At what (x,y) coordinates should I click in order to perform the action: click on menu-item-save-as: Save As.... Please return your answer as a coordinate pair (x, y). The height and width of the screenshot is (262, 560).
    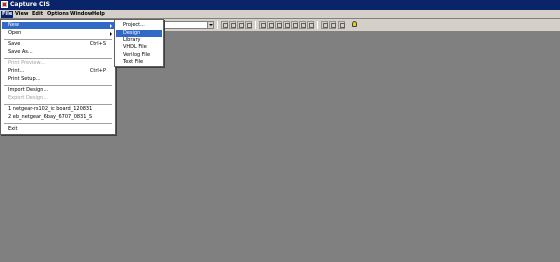
    Looking at the image, I should click on (58, 52).